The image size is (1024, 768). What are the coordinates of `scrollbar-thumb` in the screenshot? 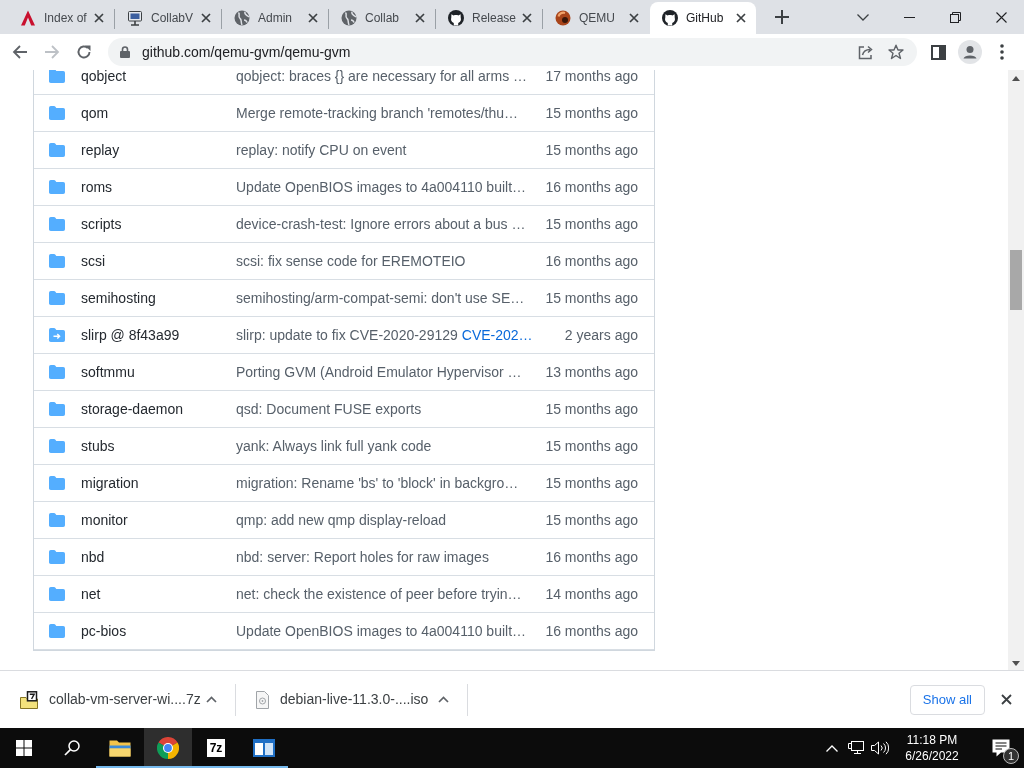 It's located at (1016, 280).